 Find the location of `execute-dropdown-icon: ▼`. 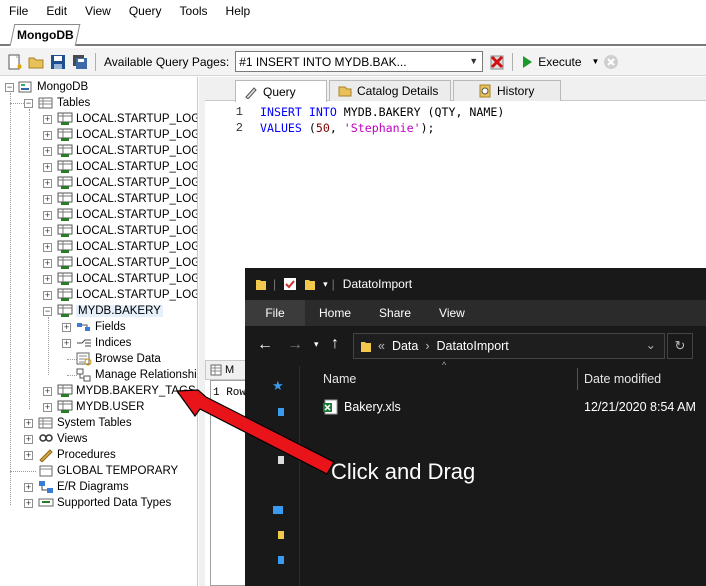

execute-dropdown-icon: ▼ is located at coordinates (596, 61).